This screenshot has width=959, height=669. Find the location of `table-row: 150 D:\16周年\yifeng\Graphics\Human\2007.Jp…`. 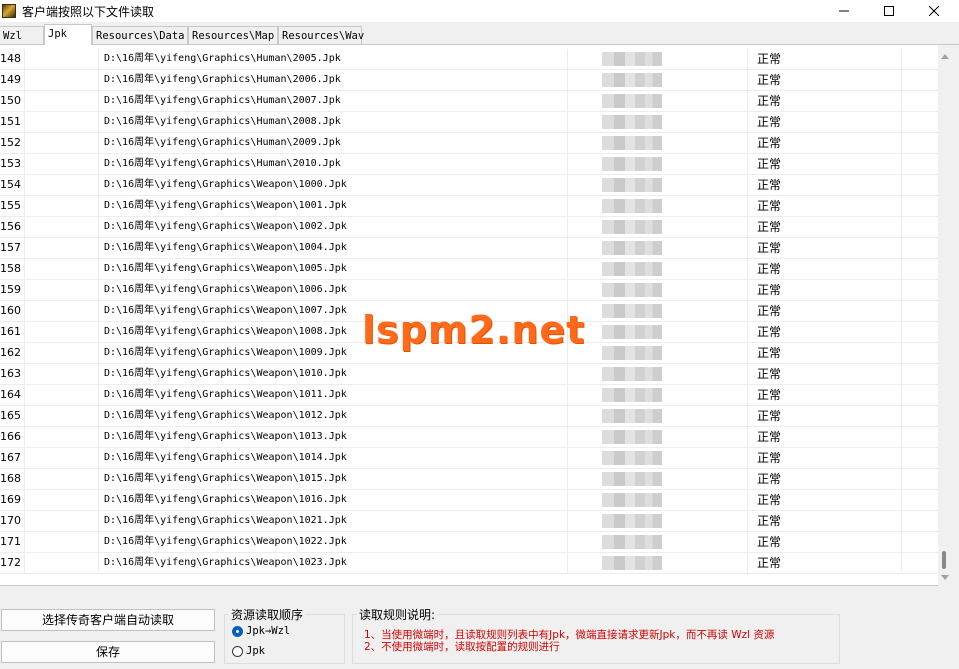

table-row: 150 D:\16周年\yifeng\Graphics\Human\2007.Jp… is located at coordinates (469, 101).